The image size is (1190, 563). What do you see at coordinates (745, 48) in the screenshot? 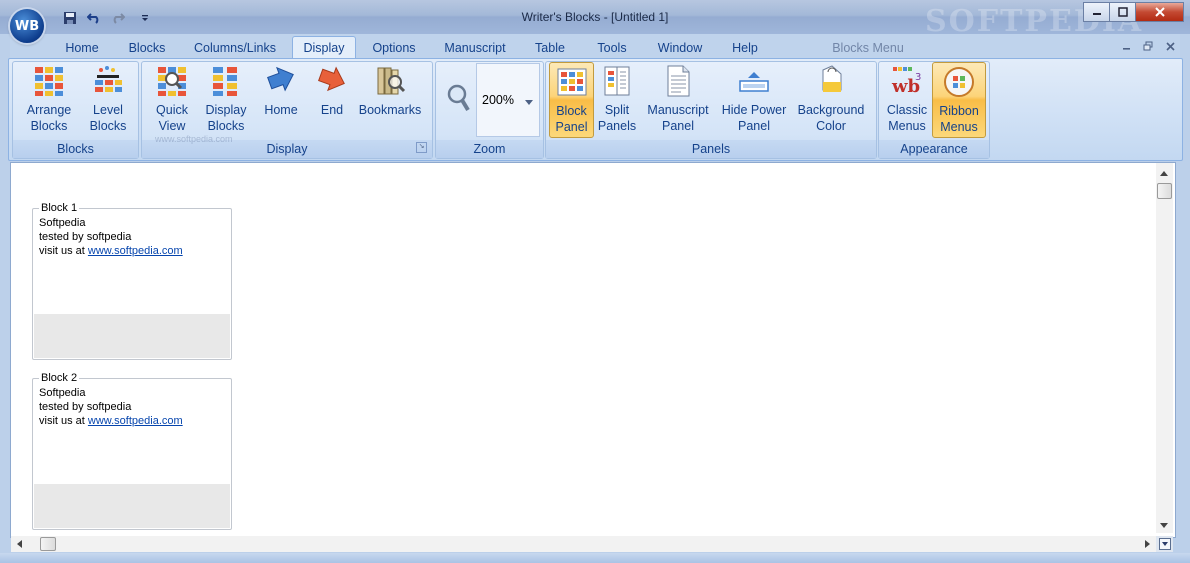
I see `tab-help: Help` at bounding box center [745, 48].